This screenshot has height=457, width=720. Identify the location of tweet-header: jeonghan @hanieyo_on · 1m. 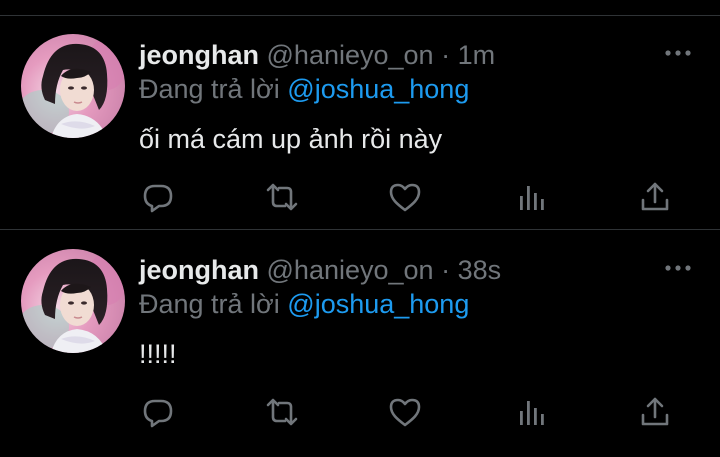
(317, 55).